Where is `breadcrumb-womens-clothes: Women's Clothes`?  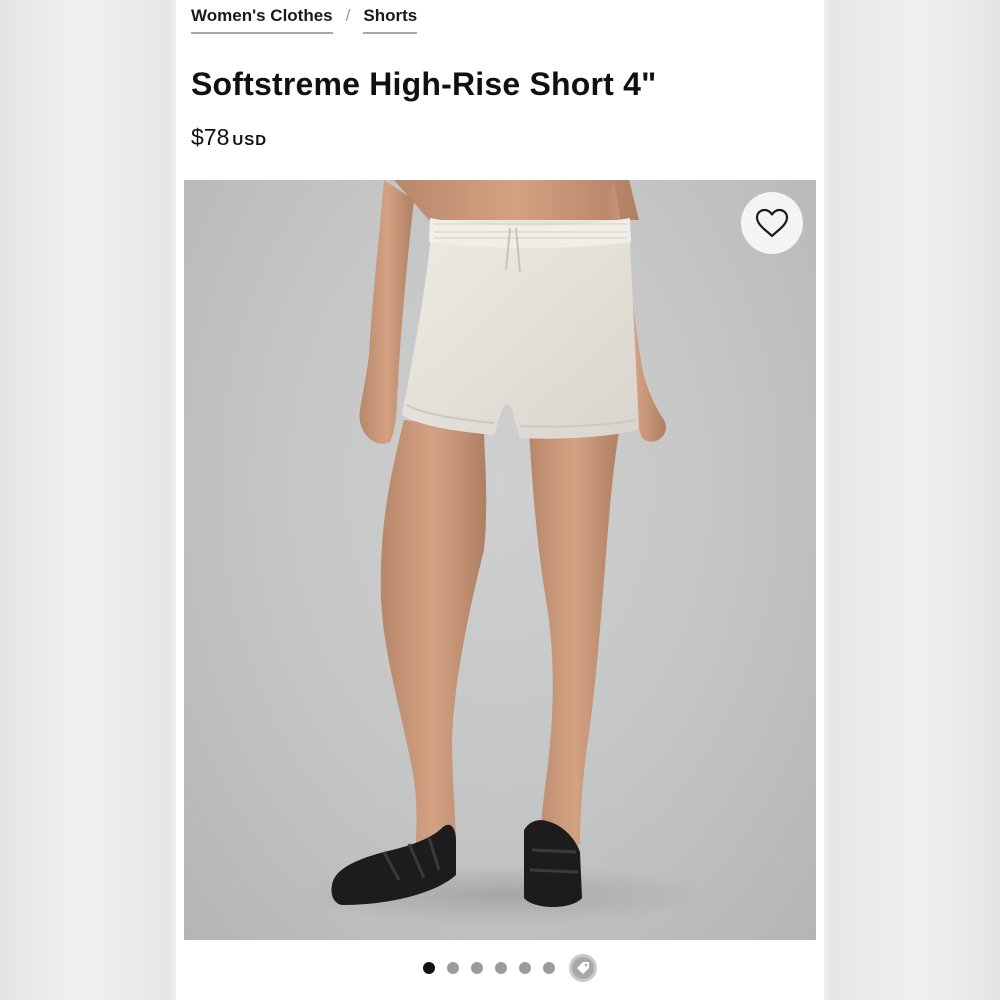 breadcrumb-womens-clothes: Women's Clothes is located at coordinates (262, 20).